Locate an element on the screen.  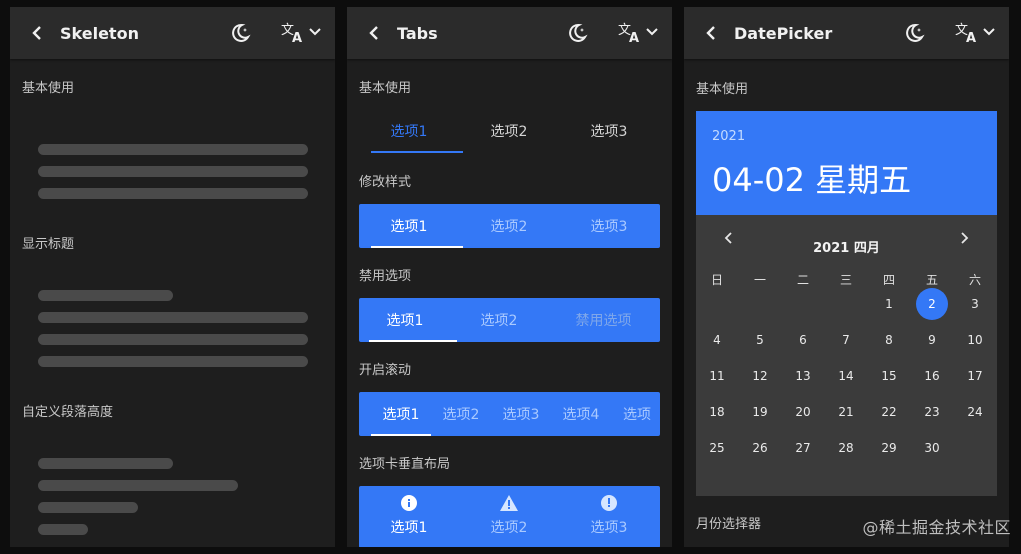
tabs-basic: 选项1 选项2 选项3 is located at coordinates (509, 131).